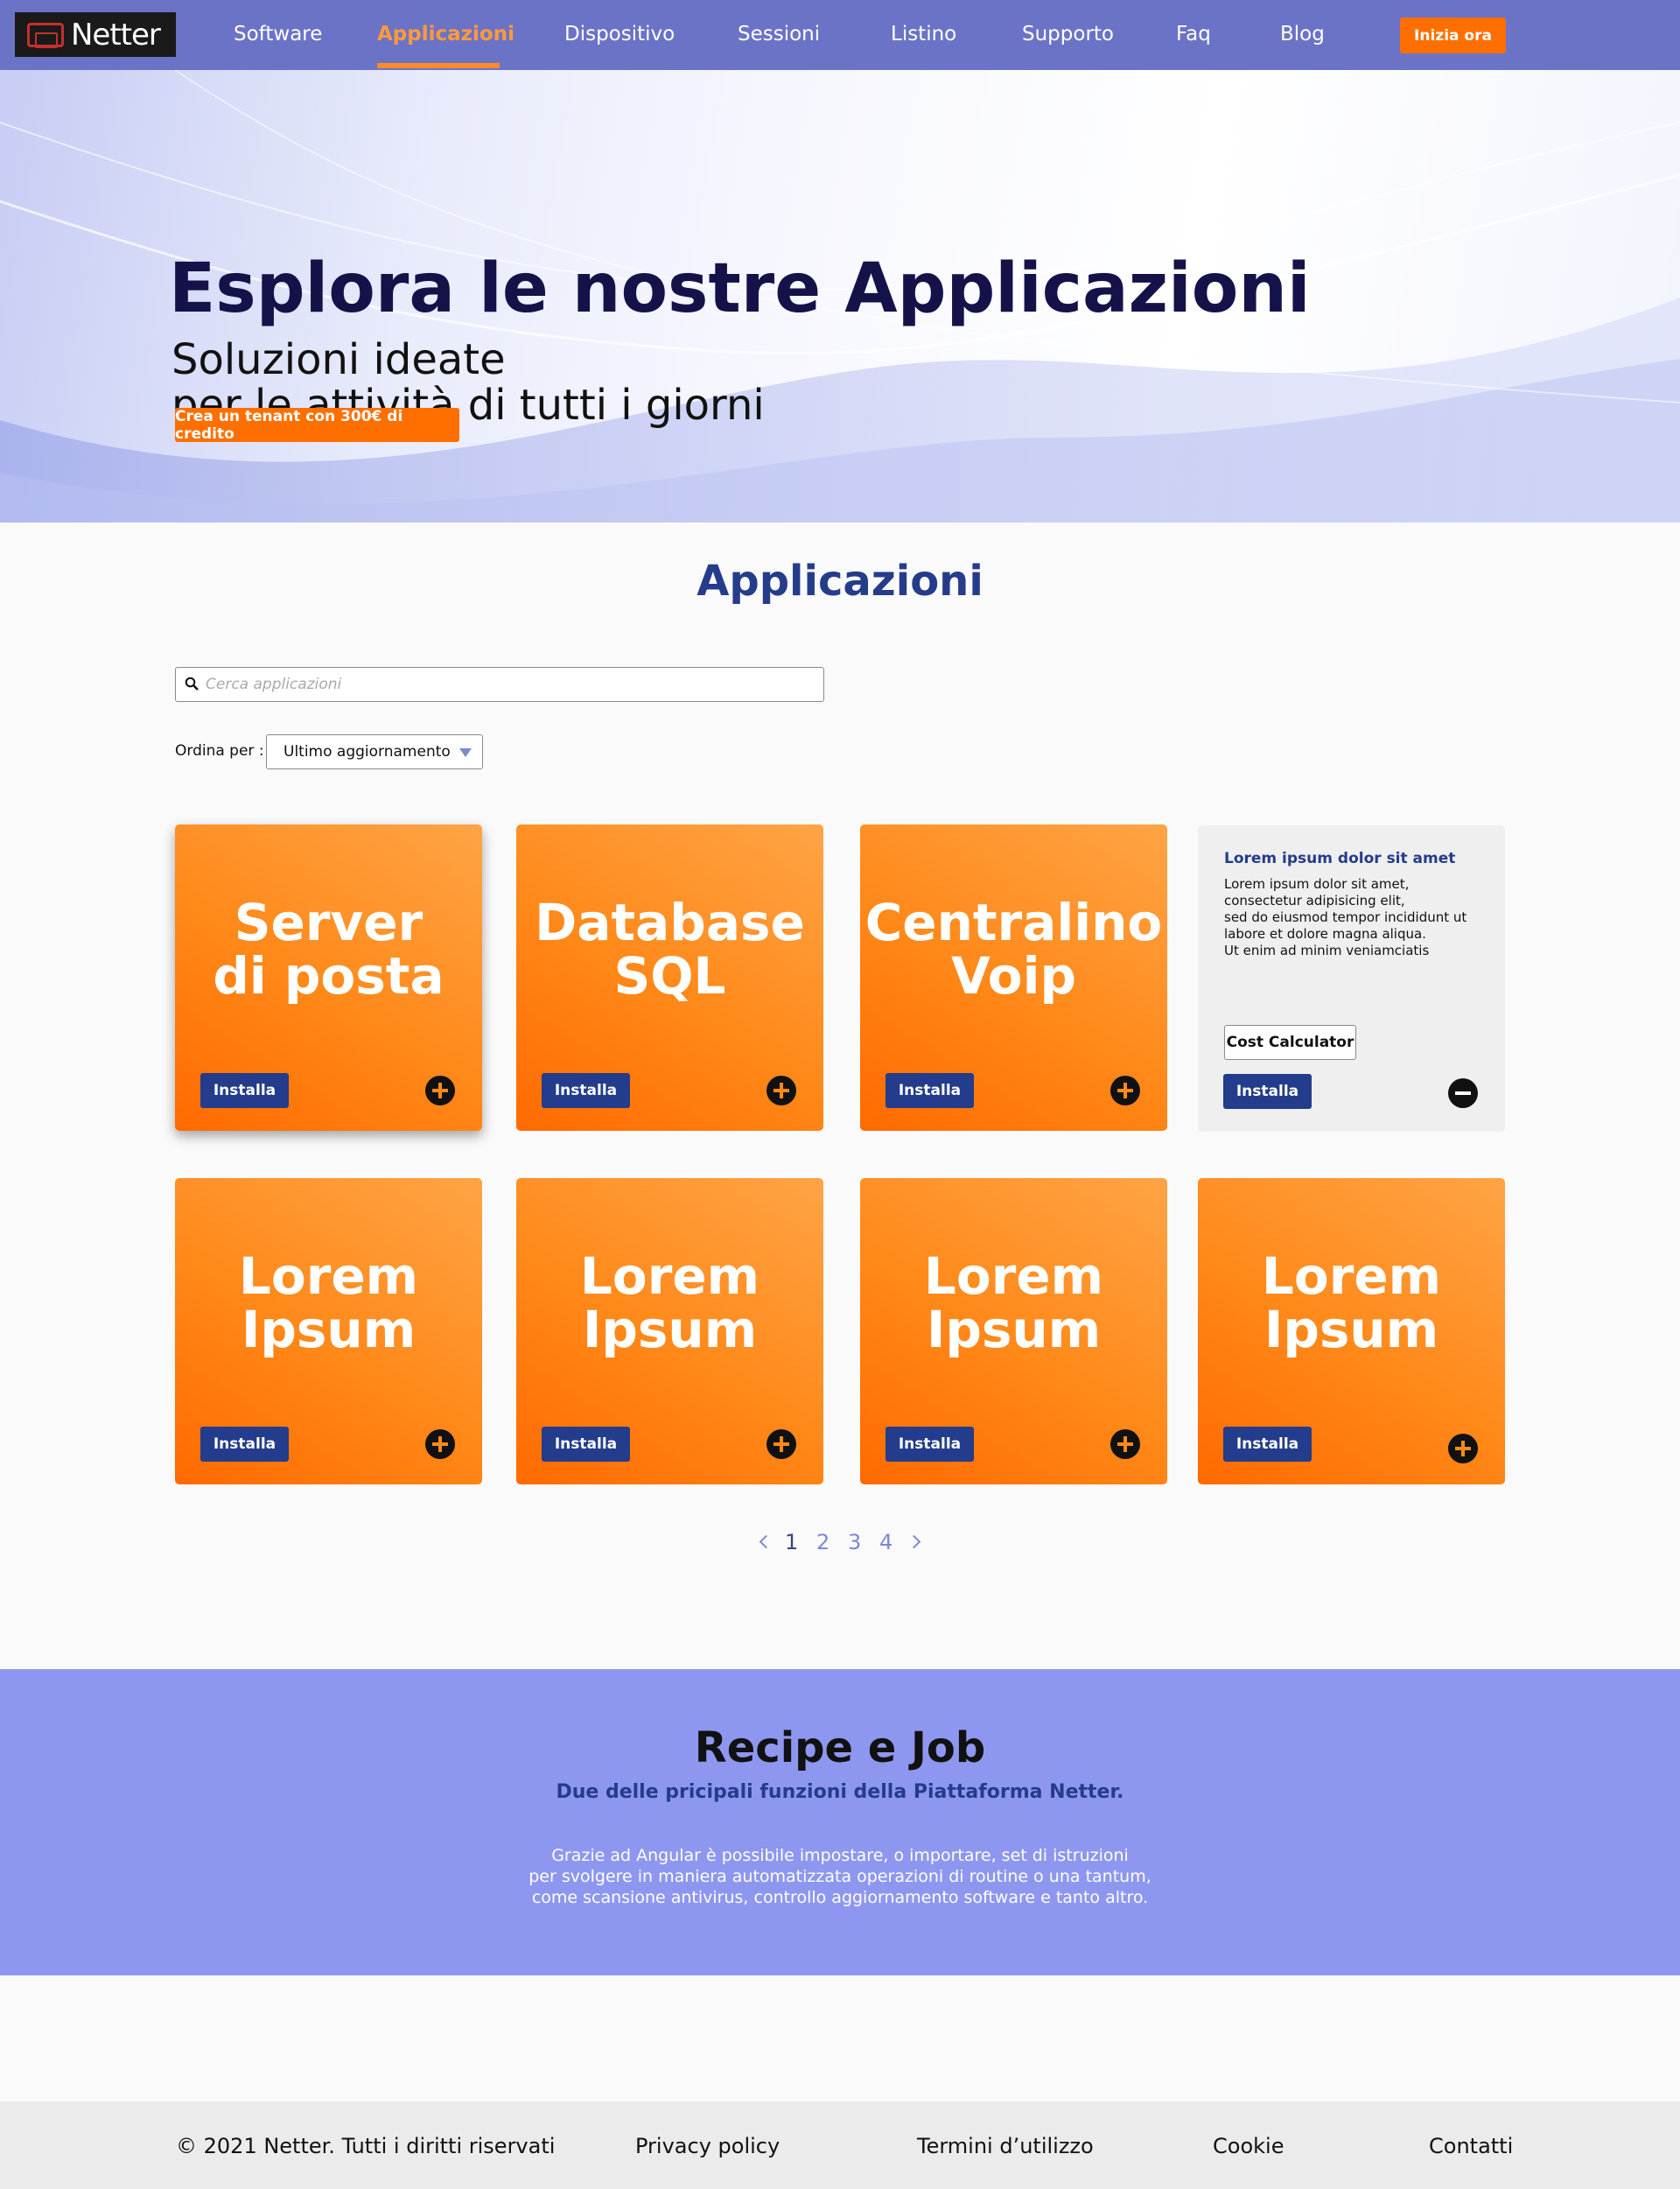  I want to click on app-card-centralino-voip: Centralino Voip Installa, so click(1013, 978).